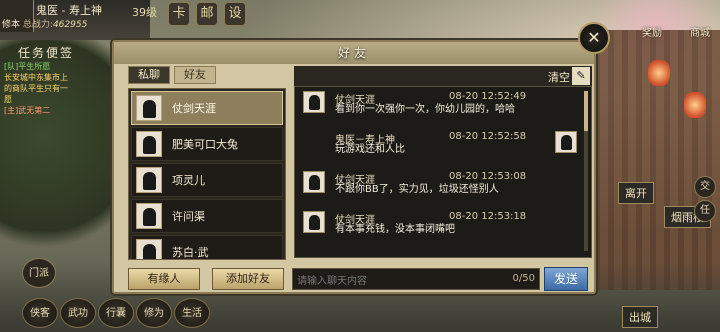  I want to click on exit-city-button: 出城, so click(640, 317).